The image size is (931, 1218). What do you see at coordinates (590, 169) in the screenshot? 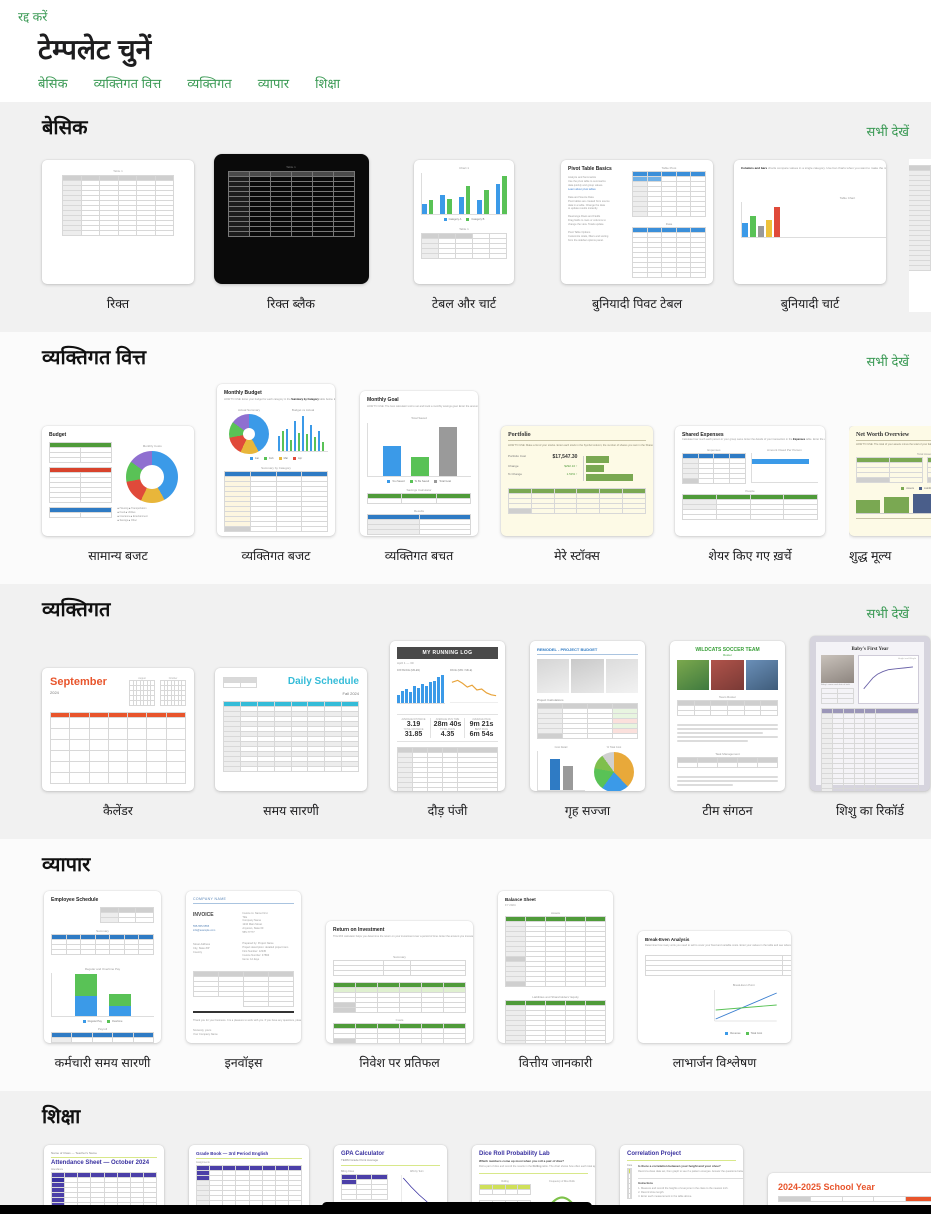
I see `thumb-heading: Pivot Table Basics` at bounding box center [590, 169].